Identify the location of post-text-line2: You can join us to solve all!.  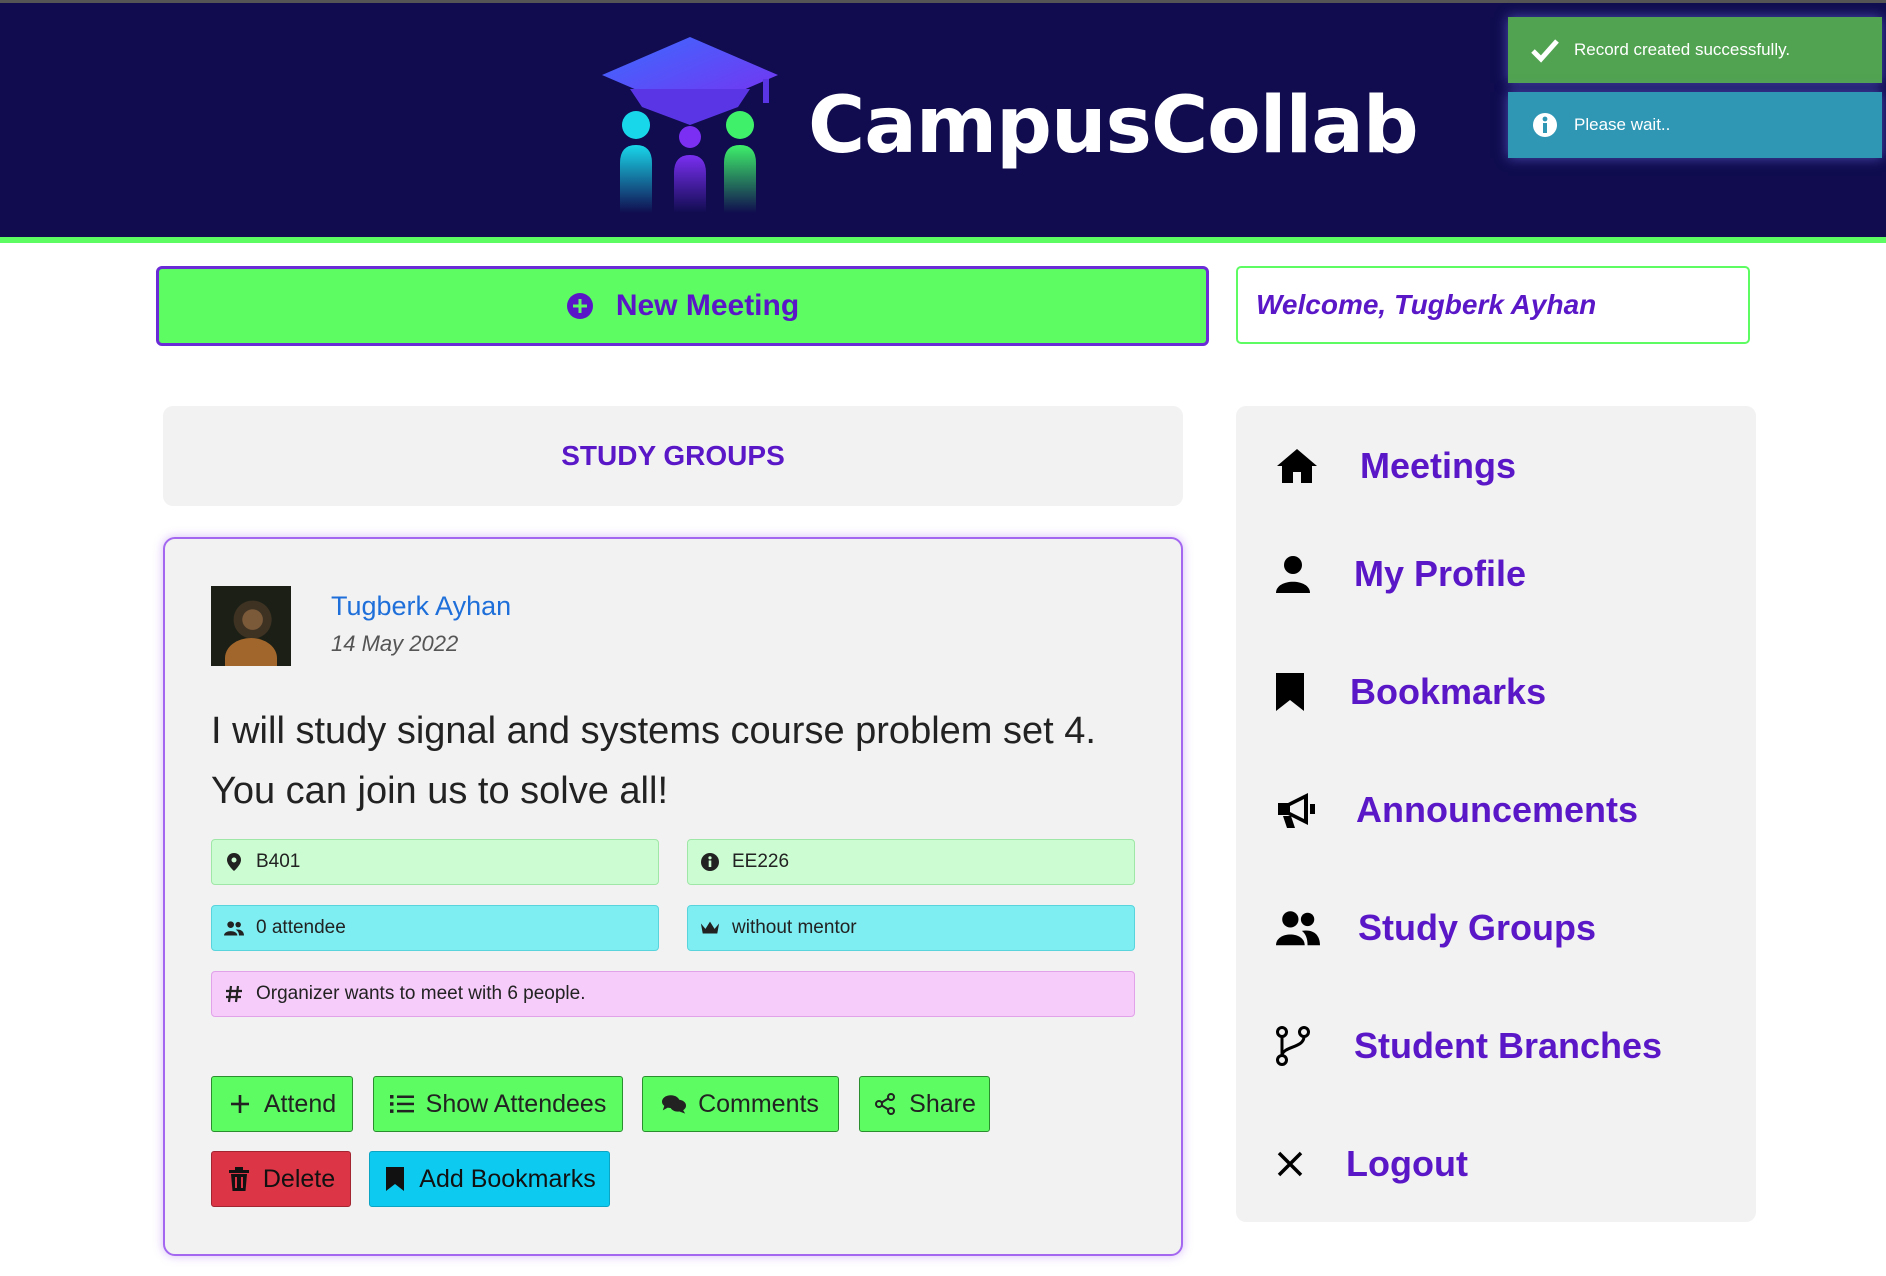
(440, 791).